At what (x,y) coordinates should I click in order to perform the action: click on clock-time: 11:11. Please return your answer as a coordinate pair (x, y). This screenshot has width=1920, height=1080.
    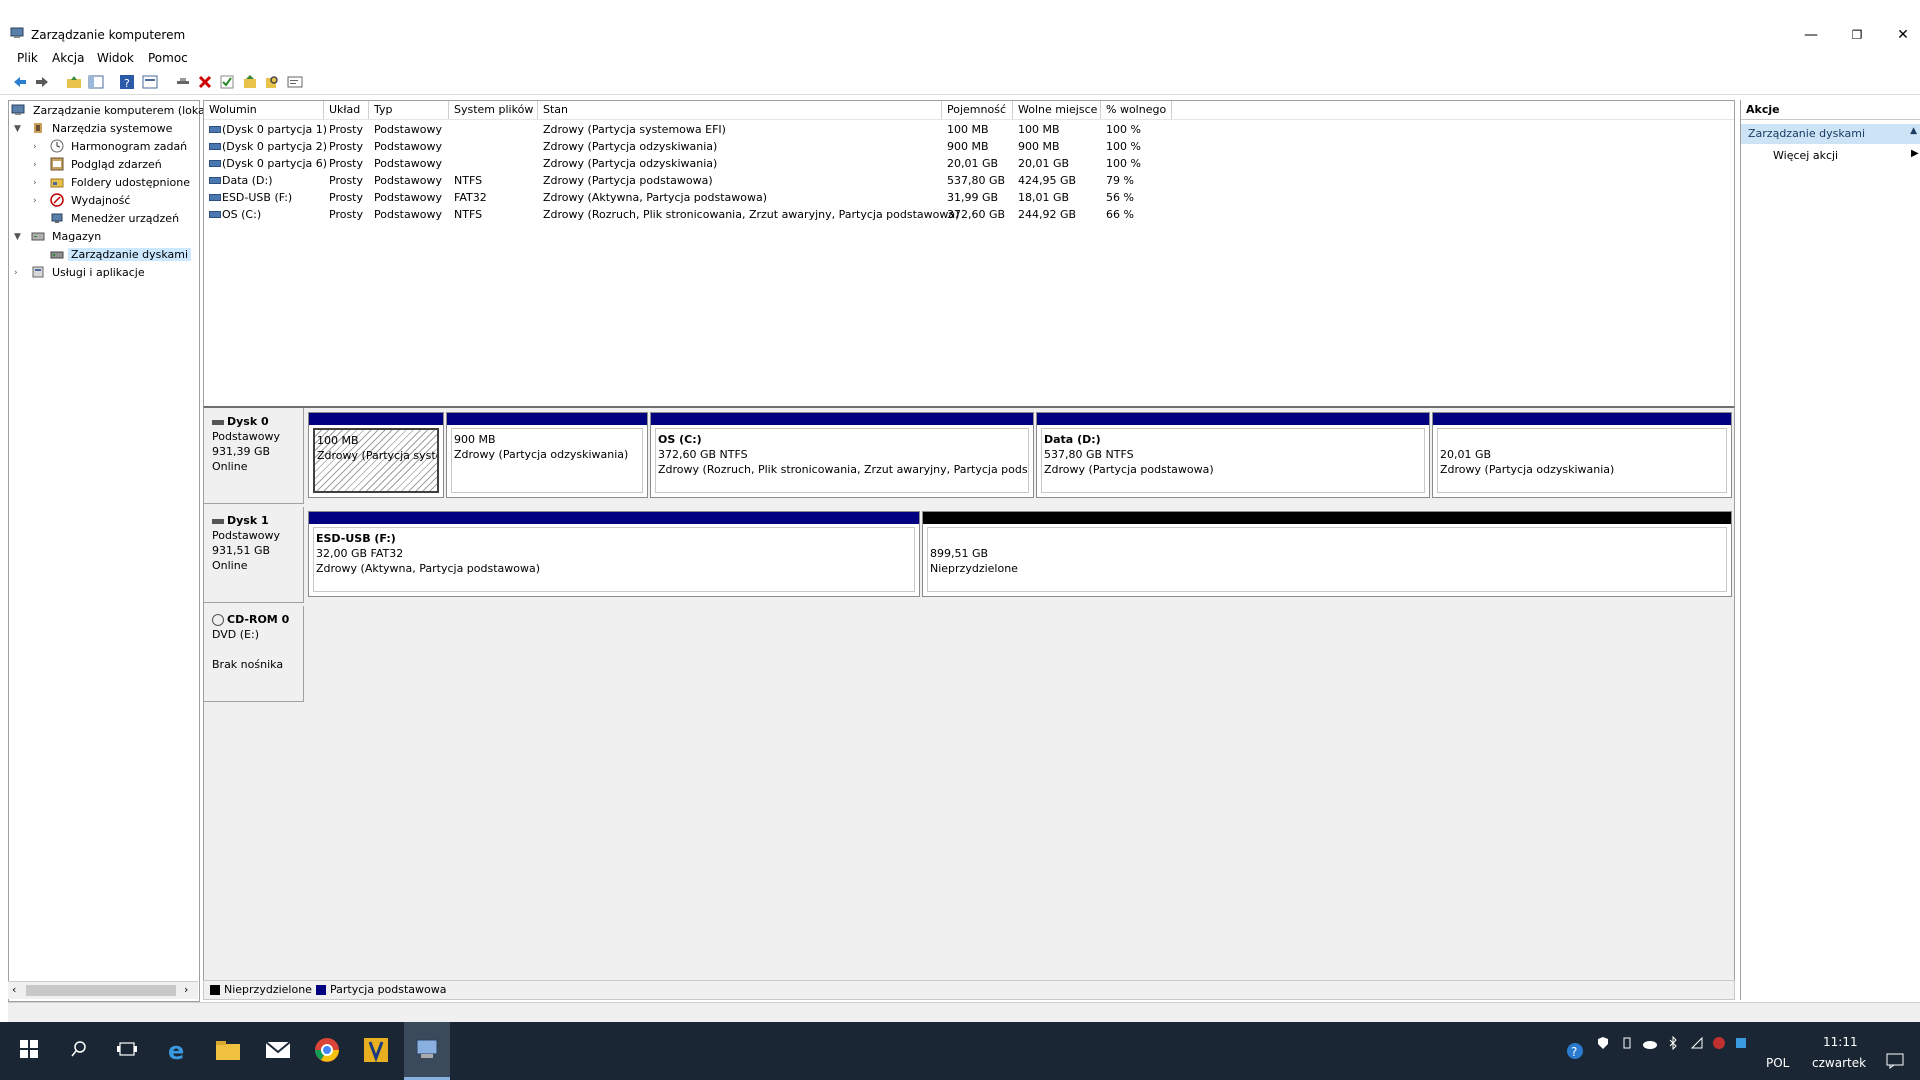
    Looking at the image, I should click on (1840, 1042).